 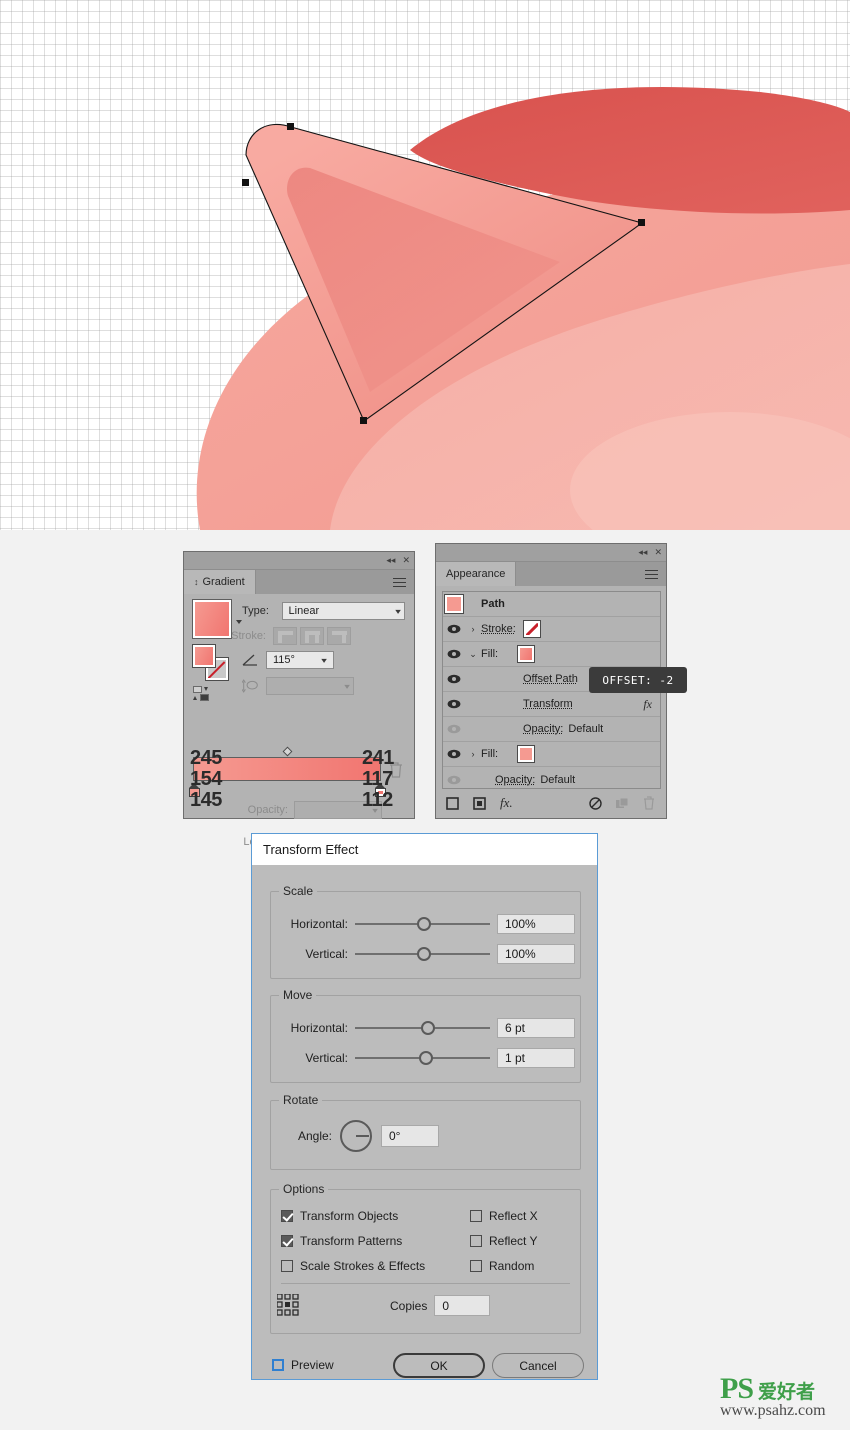 I want to click on appearance-row-opacity-1-value: Default, so click(x=586, y=729).